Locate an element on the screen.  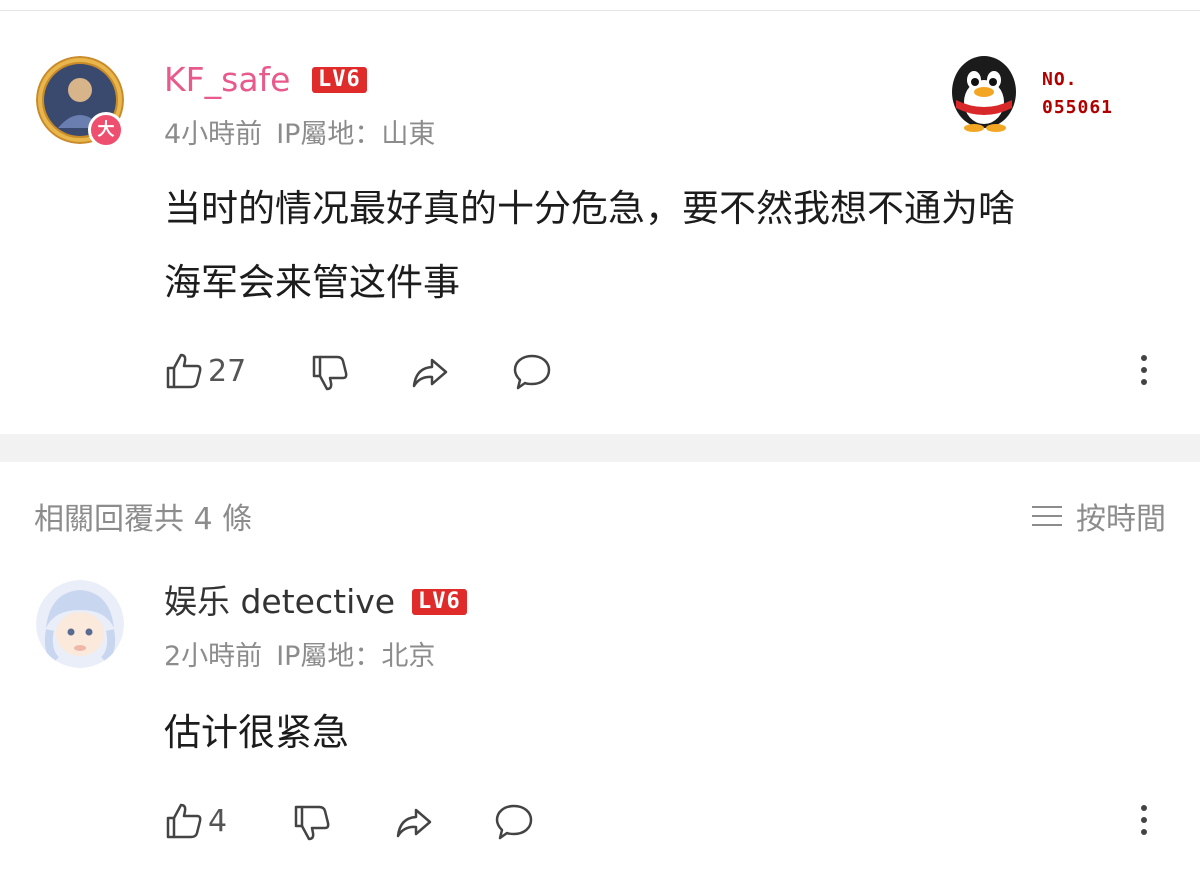
member-number-label: NO. is located at coordinates (1060, 79).